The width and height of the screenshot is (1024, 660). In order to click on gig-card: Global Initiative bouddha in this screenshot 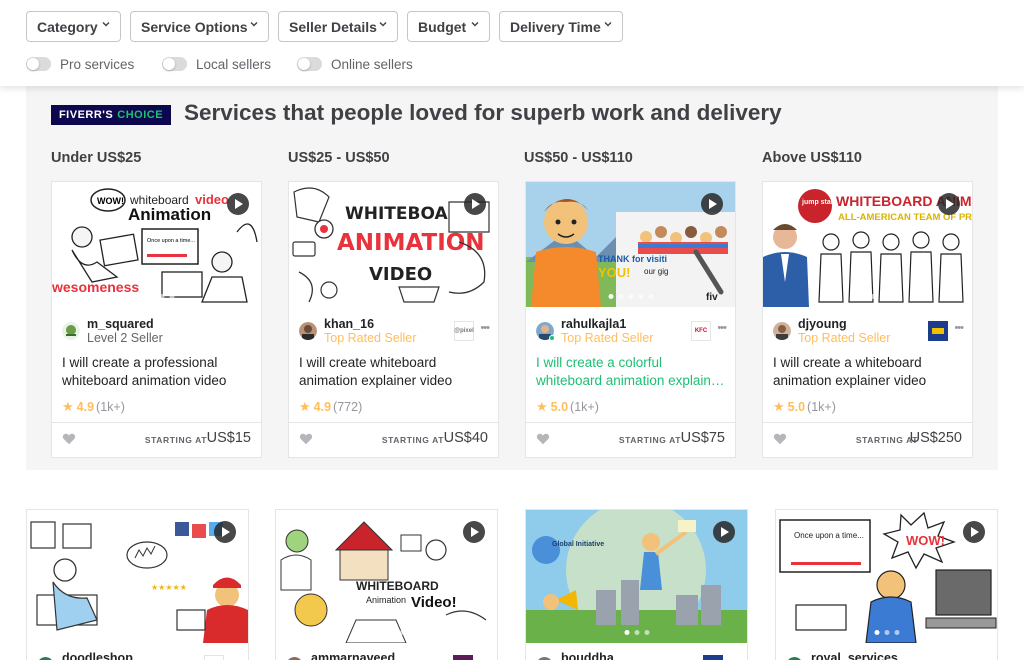, I will do `click(636, 584)`.